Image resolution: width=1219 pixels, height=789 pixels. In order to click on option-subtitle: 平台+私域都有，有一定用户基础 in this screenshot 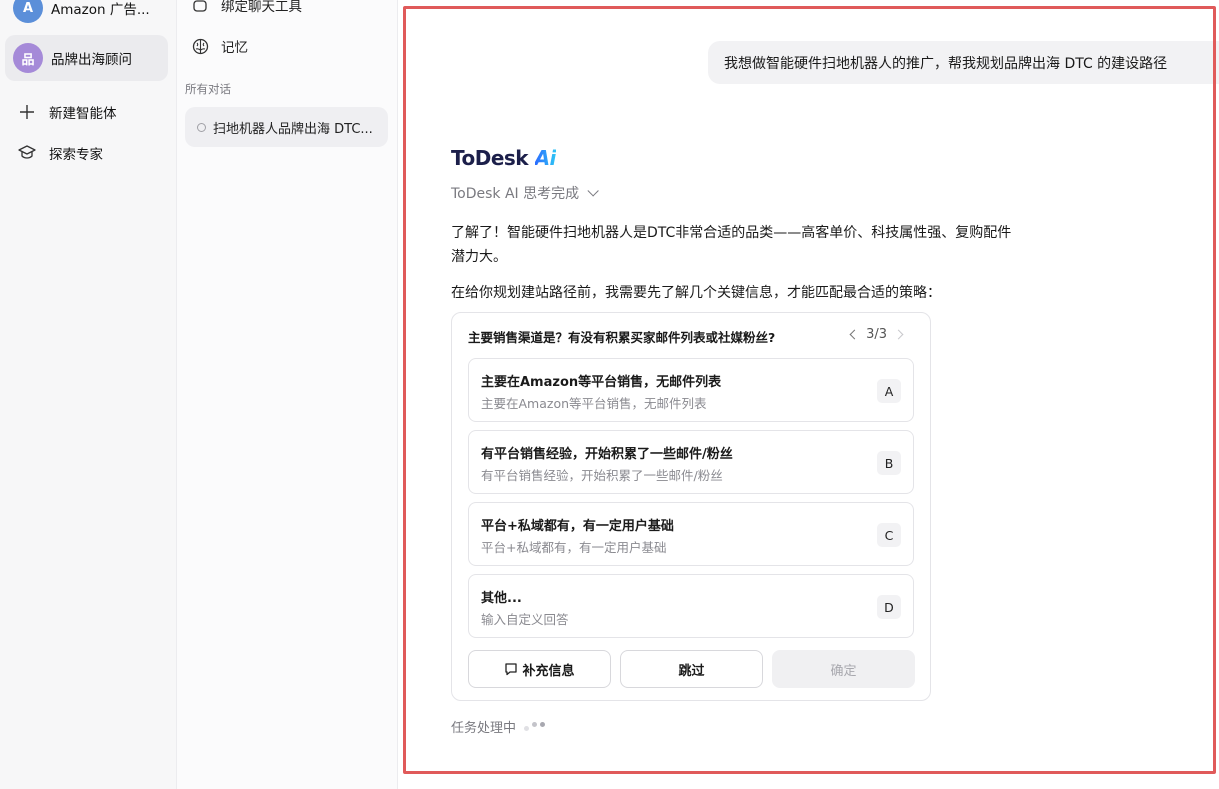, I will do `click(574, 547)`.